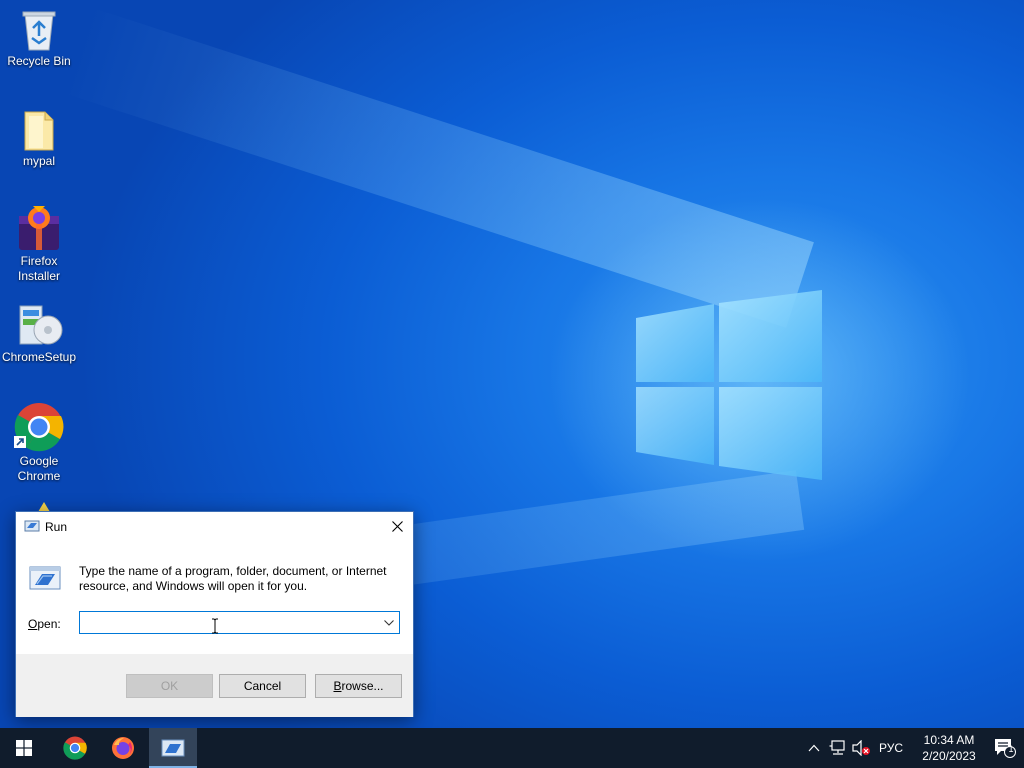 The height and width of the screenshot is (768, 1024). Describe the element at coordinates (891, 748) in the screenshot. I see `input-language-button: РУС` at that location.